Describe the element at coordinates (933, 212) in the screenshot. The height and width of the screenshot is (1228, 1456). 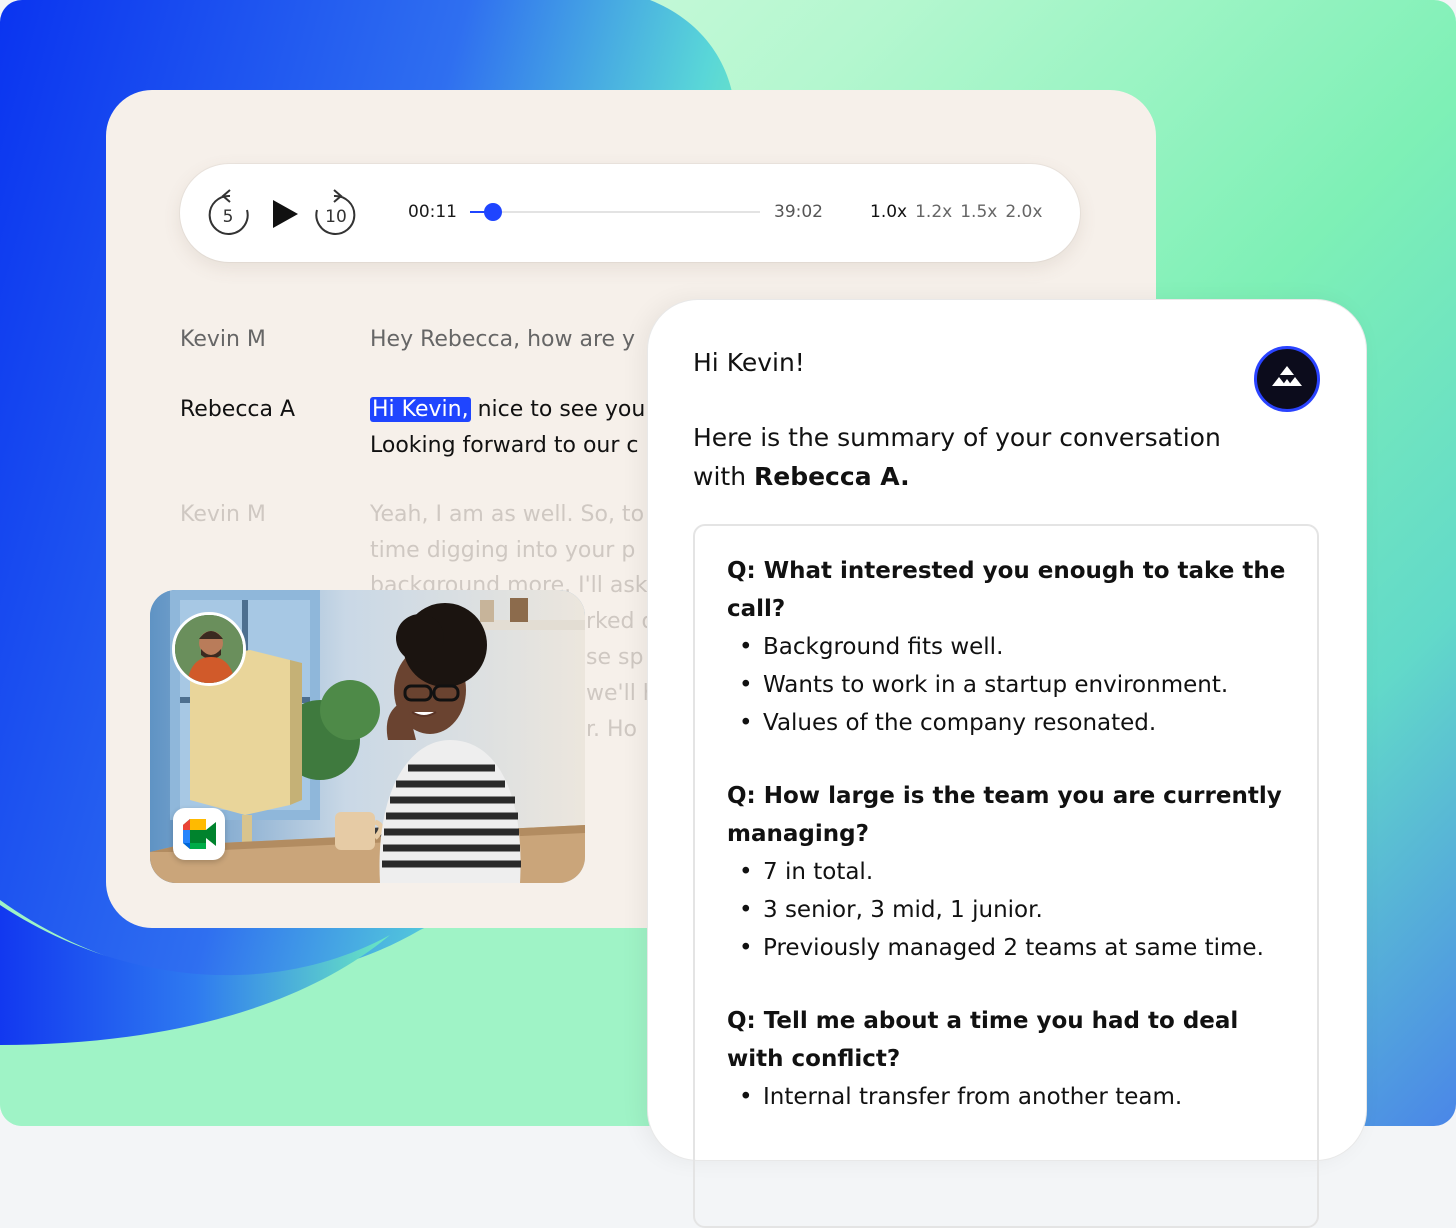
I see `speed-option: 1.2x` at that location.